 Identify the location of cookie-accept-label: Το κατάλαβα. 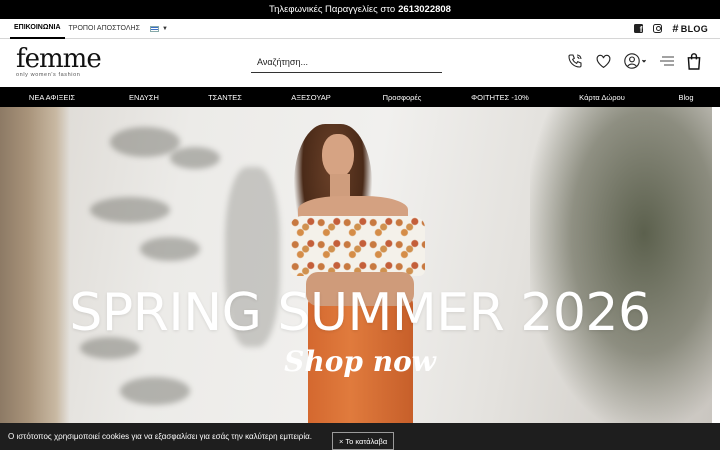
(366, 441).